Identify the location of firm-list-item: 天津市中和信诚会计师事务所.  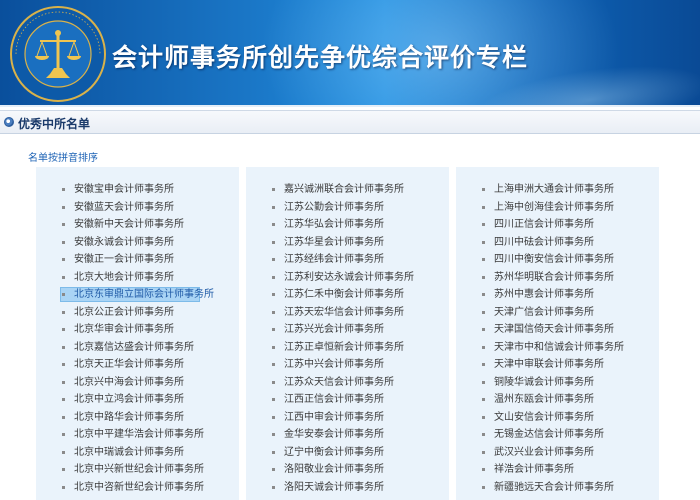
(557, 348).